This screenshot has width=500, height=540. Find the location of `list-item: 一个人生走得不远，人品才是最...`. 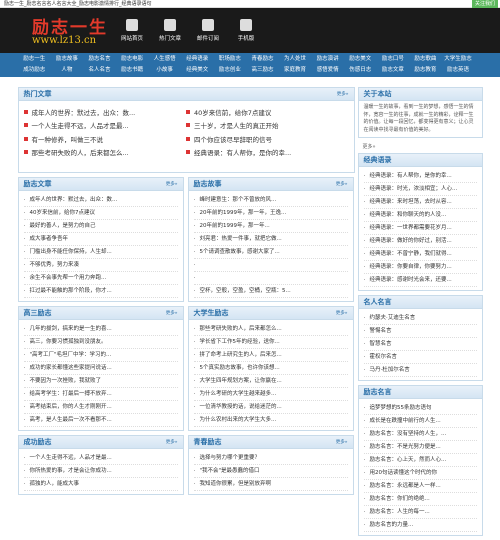

list-item: 一个人生走得不远，人品才是最... is located at coordinates (100, 458).